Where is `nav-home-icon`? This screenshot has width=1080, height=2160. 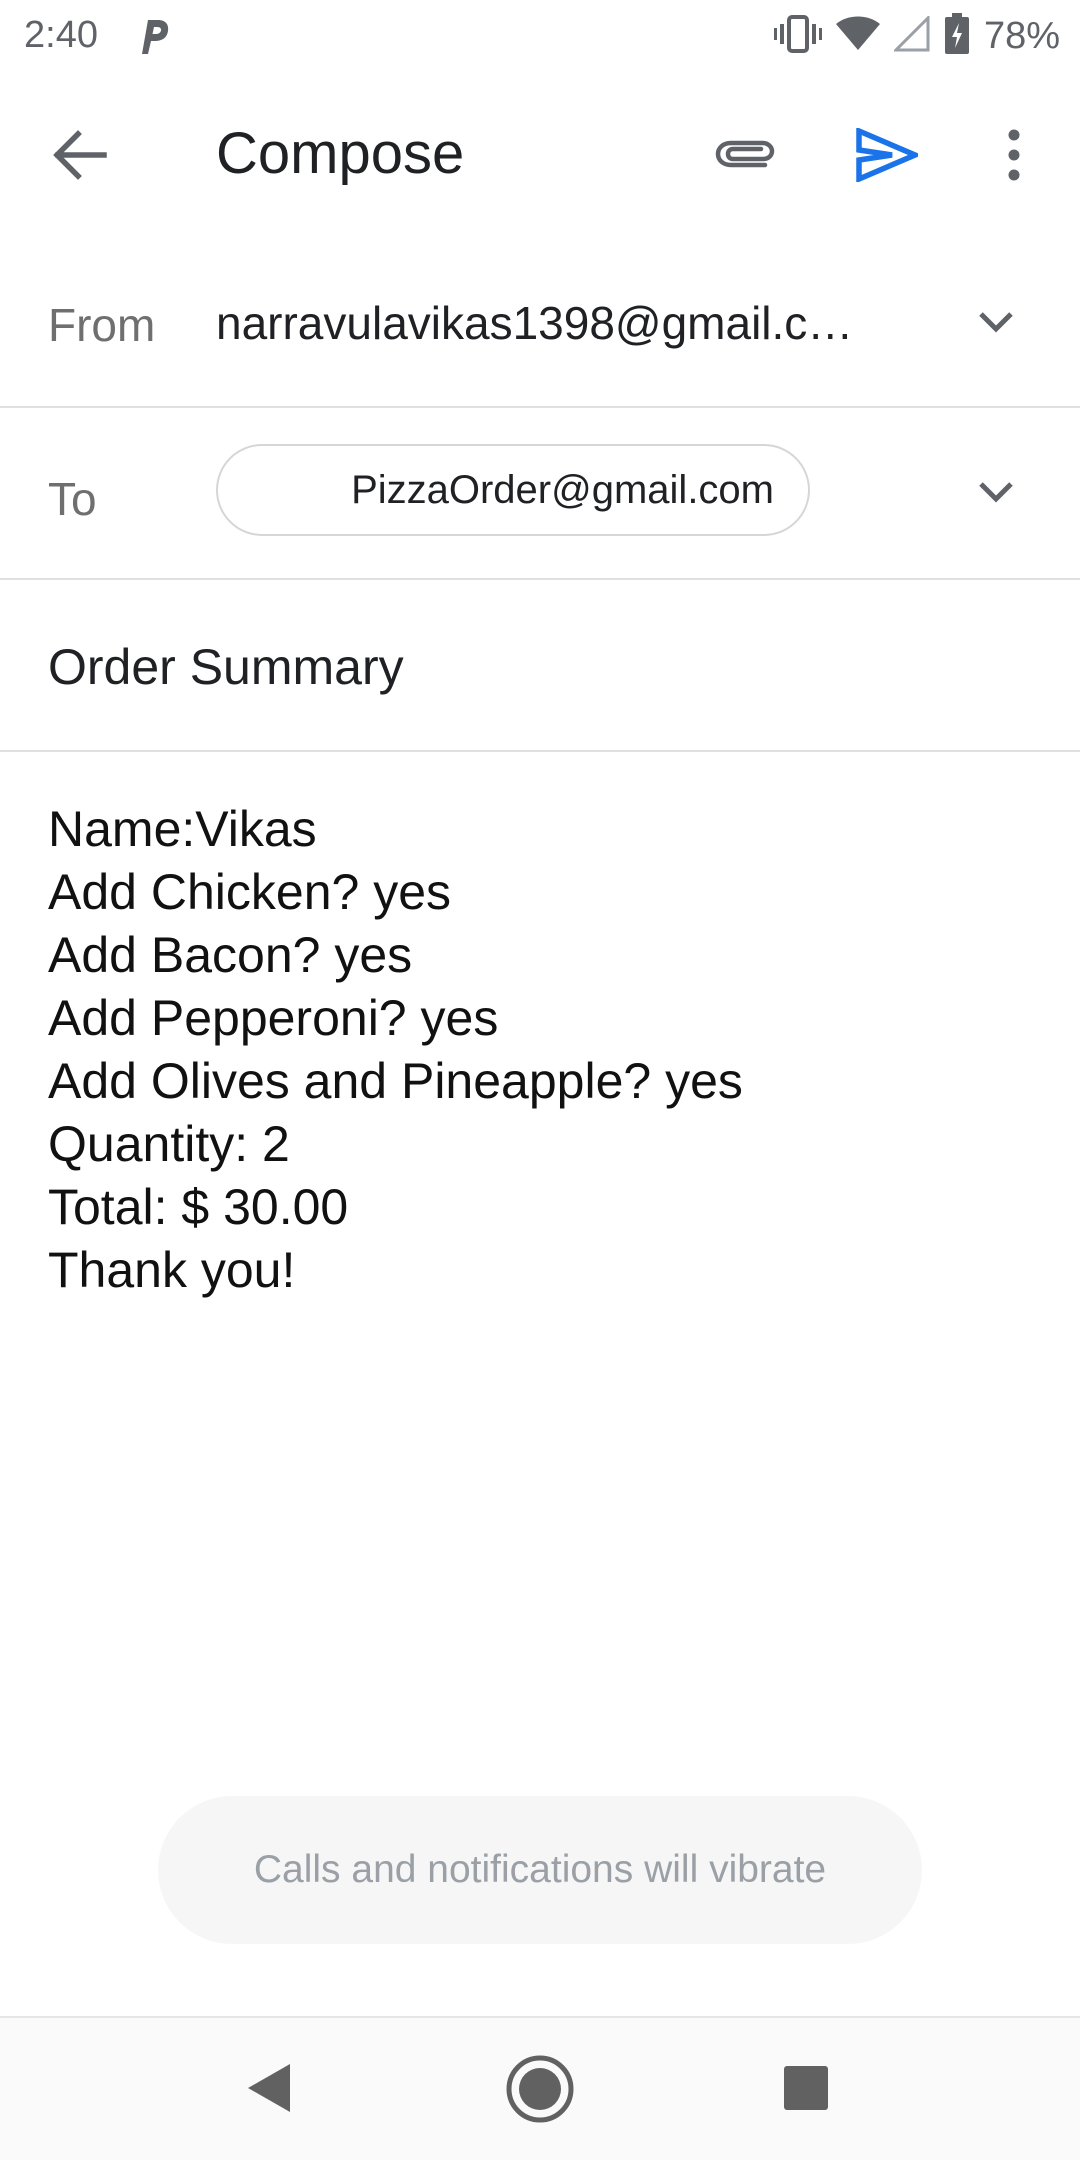
nav-home-icon is located at coordinates (540, 2089).